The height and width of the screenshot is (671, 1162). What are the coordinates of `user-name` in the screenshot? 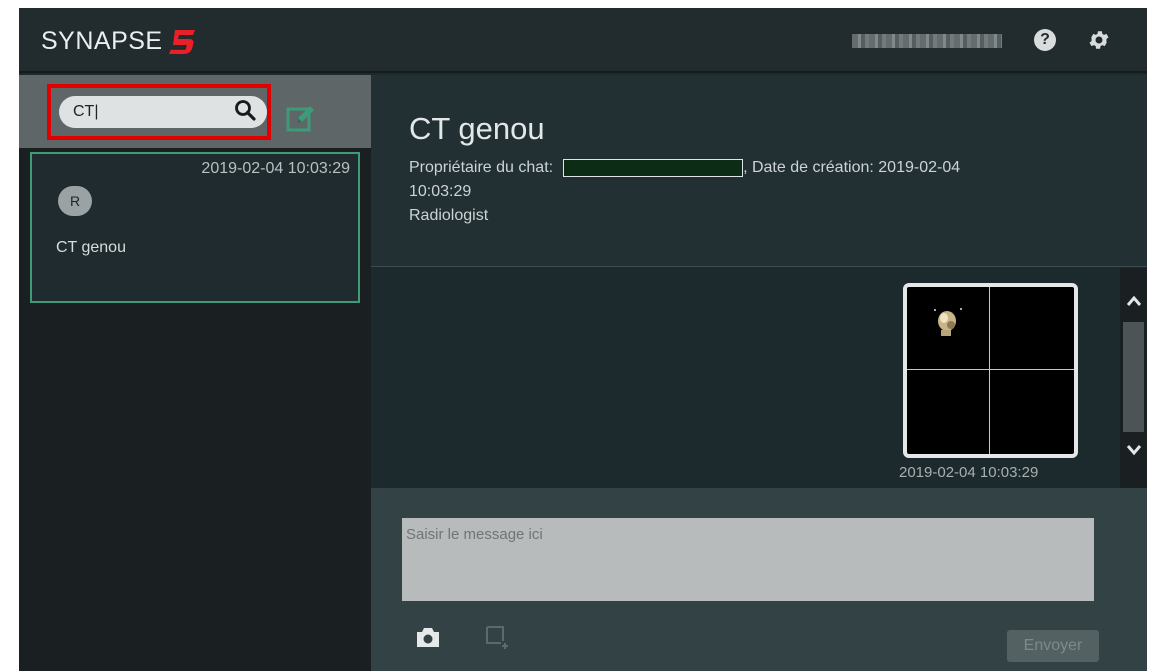 It's located at (927, 41).